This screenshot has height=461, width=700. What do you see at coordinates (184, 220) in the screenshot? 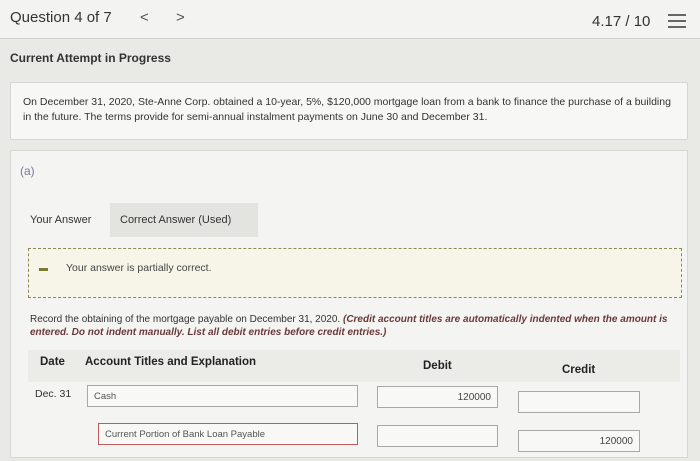
I see `tab-correct-answer: Correct Answer (Used)` at bounding box center [184, 220].